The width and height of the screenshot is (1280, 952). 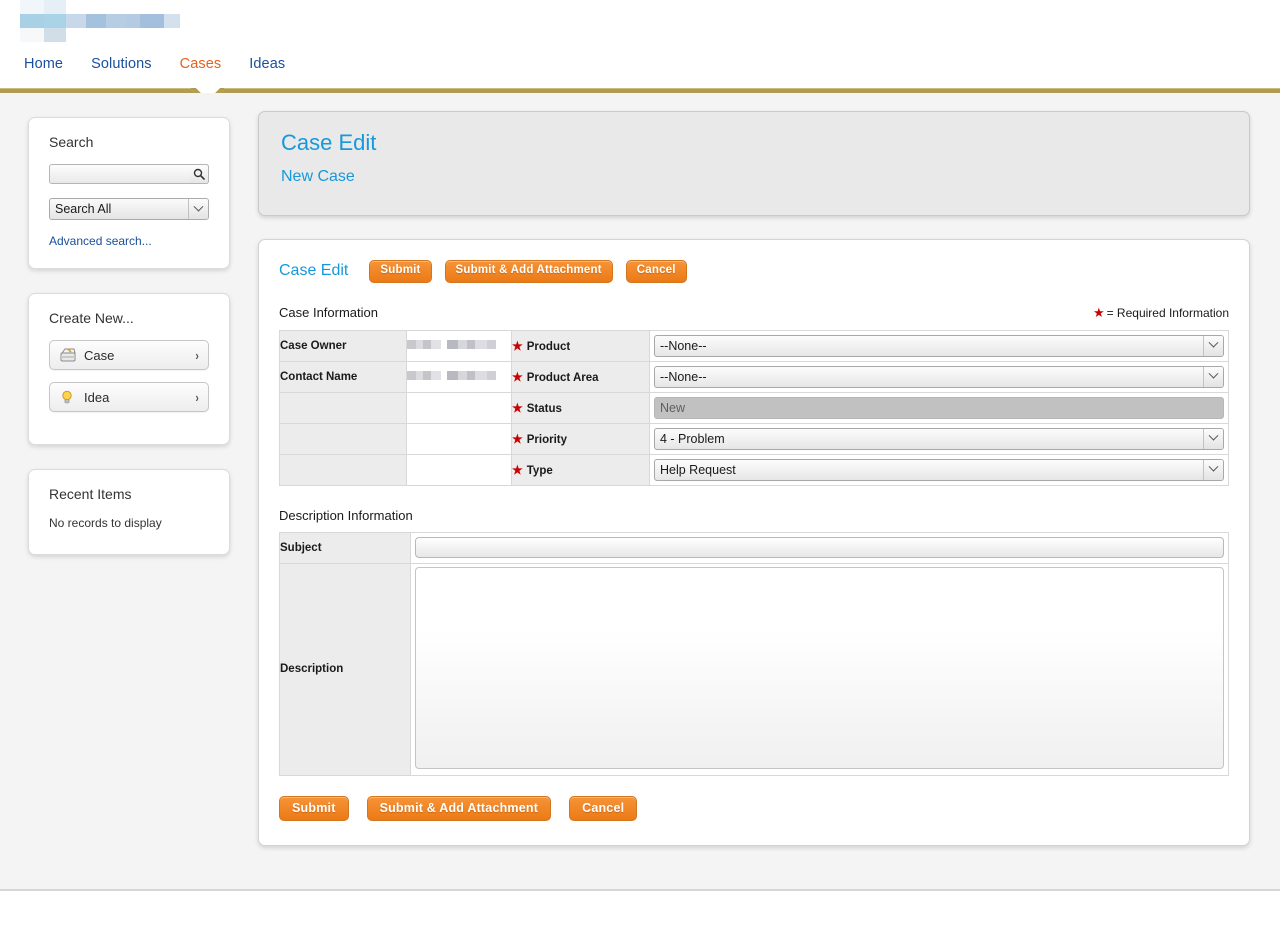 I want to click on subject-input-wrap, so click(x=819, y=547).